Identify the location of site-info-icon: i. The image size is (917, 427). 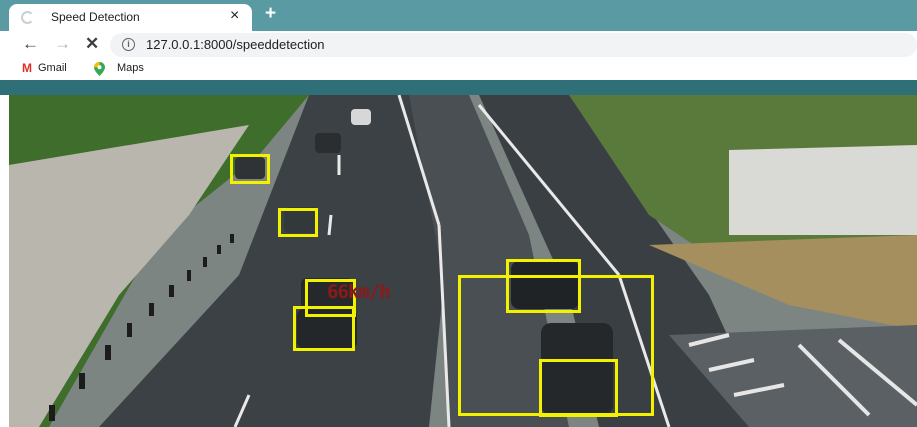
(128, 44).